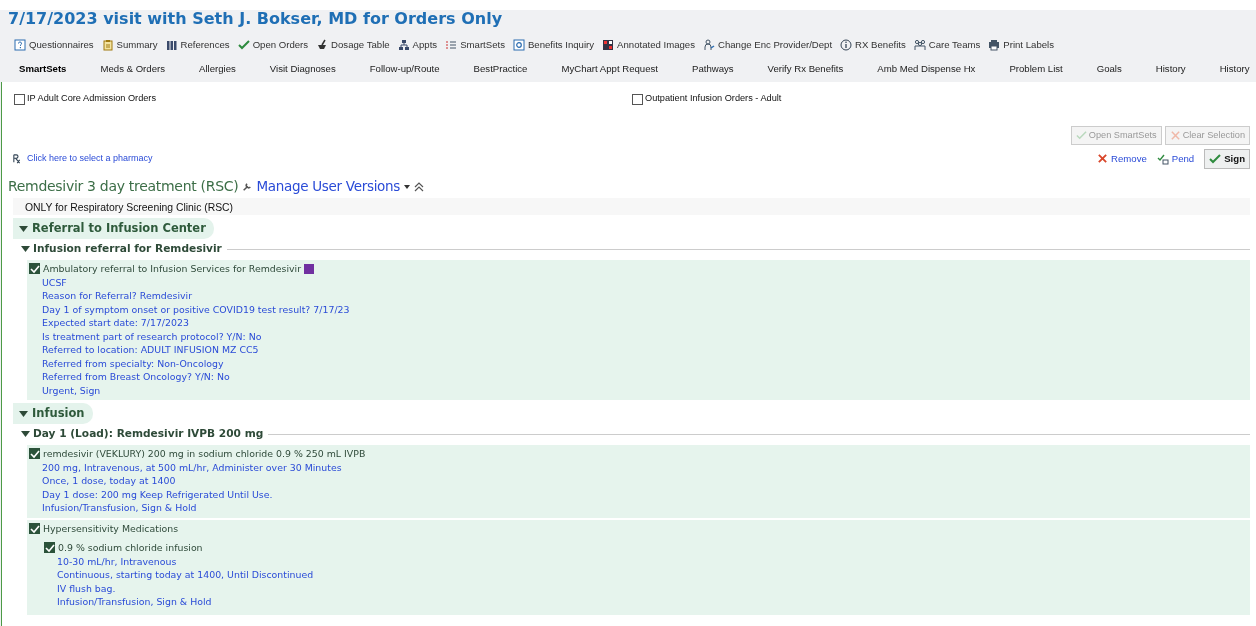 The height and width of the screenshot is (626, 1256). I want to click on collapse-icon, so click(419, 186).